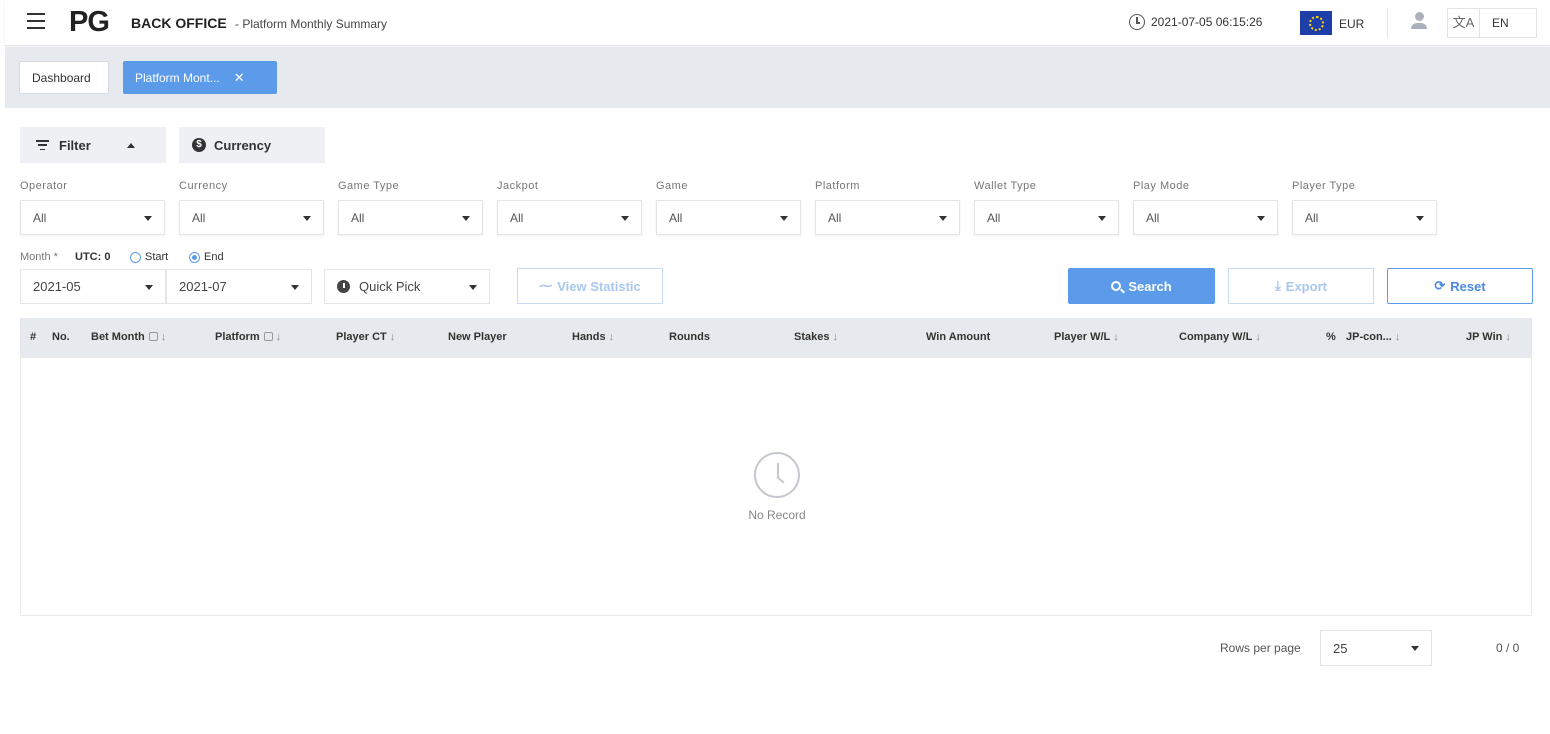 This screenshot has width=1550, height=734. I want to click on column-header-platform: Platform ↓, so click(248, 337).